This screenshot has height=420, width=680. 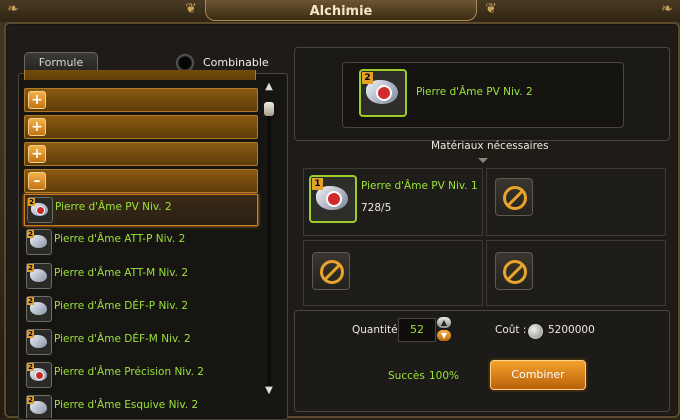 What do you see at coordinates (667, 9) in the screenshot?
I see `title-ornament-right-icon: ❧` at bounding box center [667, 9].